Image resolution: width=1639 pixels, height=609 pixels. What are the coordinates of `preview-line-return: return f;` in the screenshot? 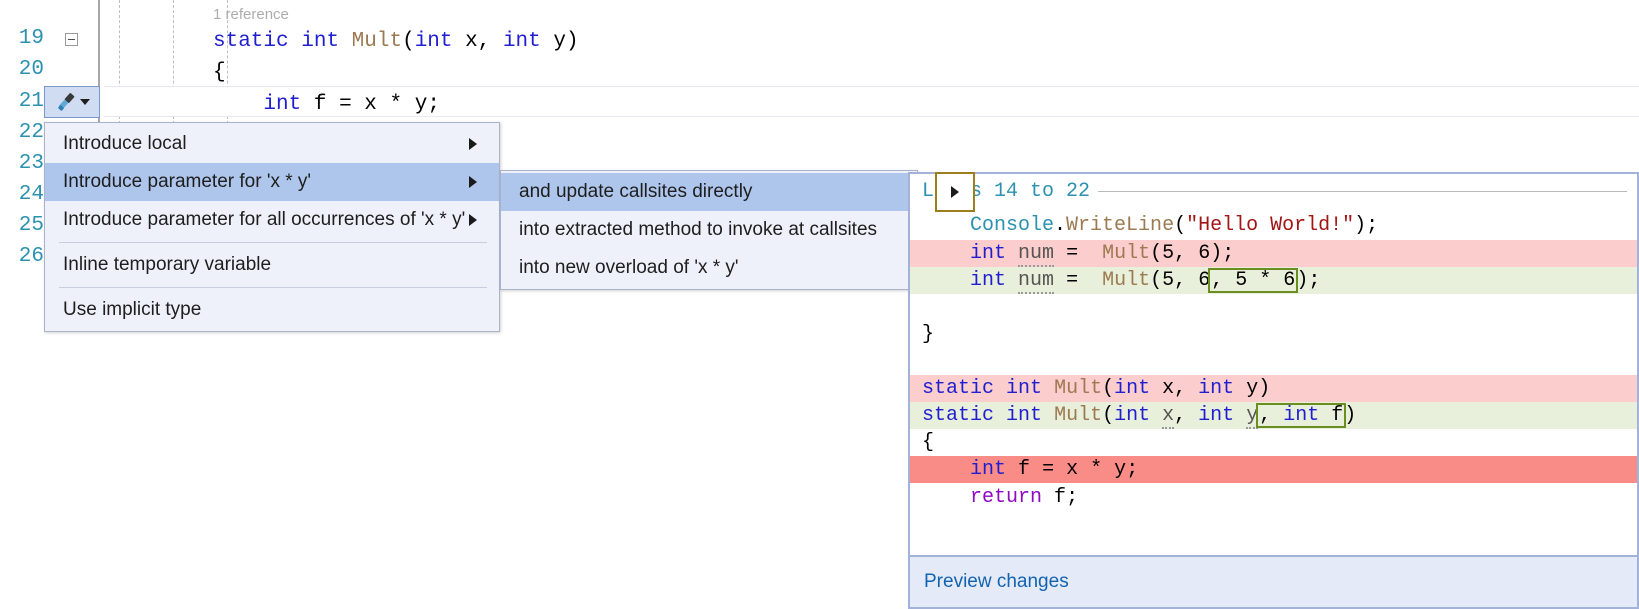 It's located at (1024, 497).